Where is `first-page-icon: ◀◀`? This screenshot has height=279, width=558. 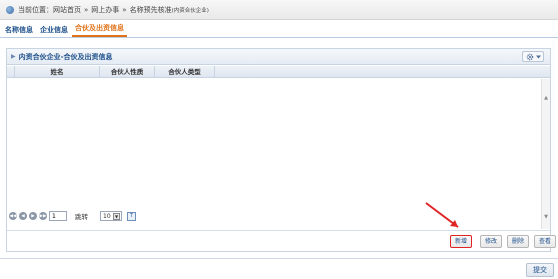 first-page-icon: ◀◀ is located at coordinates (13, 216).